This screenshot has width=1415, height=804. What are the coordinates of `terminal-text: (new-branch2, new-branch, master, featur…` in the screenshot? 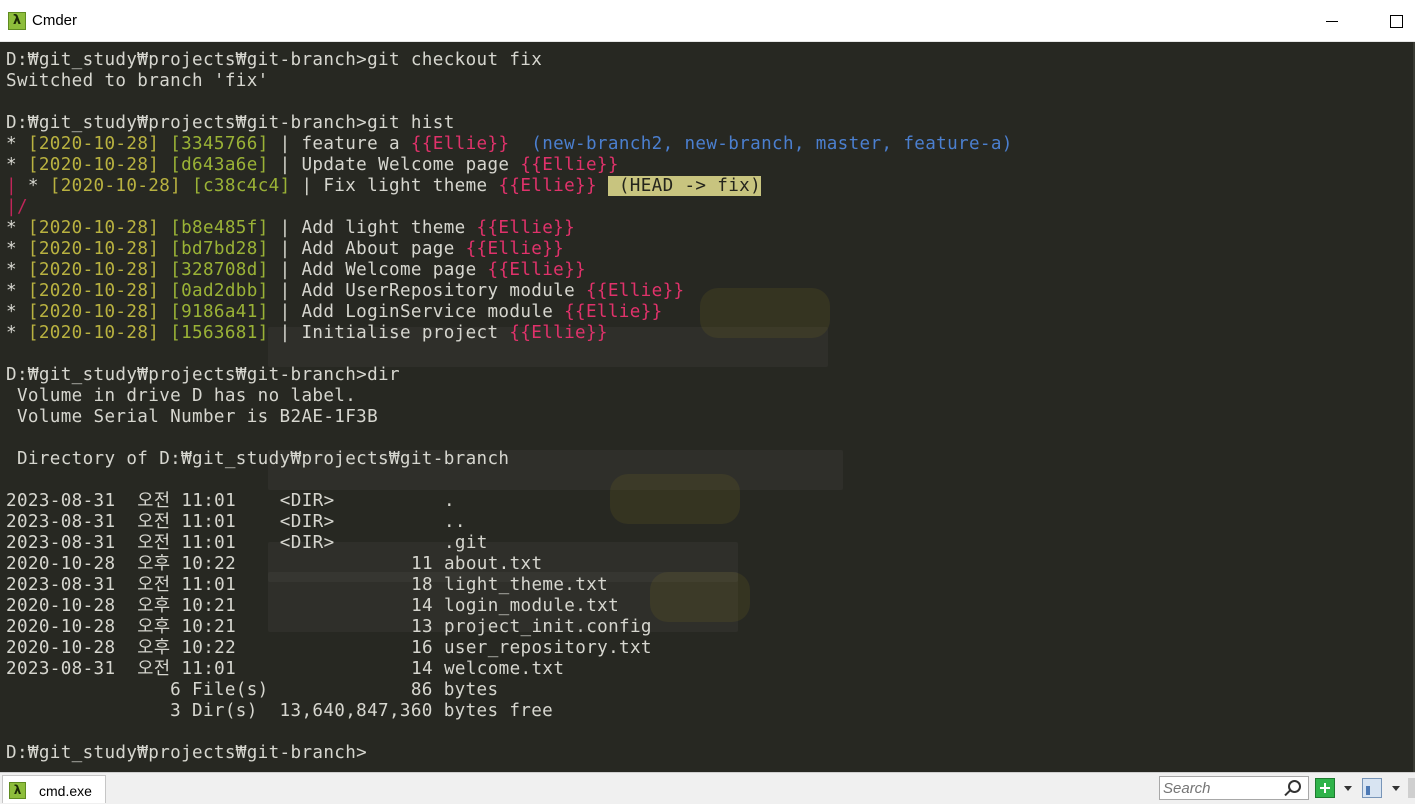 It's located at (761, 144).